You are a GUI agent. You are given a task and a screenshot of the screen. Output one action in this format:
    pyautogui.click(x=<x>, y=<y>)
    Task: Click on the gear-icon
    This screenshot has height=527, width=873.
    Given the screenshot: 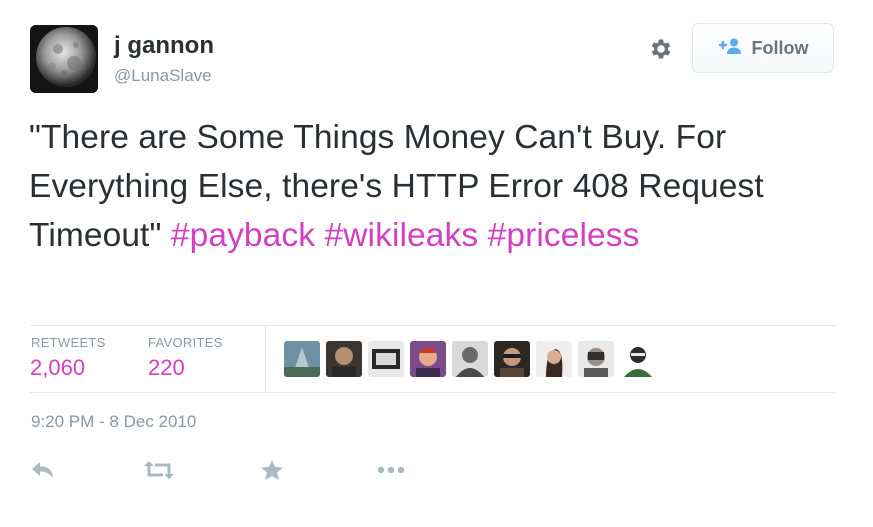 What is the action you would take?
    pyautogui.click(x=661, y=49)
    